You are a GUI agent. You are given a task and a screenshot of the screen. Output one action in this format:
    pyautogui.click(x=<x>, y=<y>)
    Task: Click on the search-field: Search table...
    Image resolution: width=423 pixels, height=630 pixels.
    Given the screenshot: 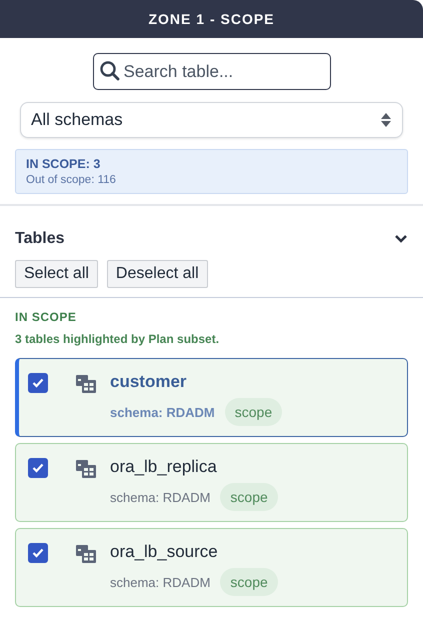 What is the action you would take?
    pyautogui.click(x=211, y=71)
    